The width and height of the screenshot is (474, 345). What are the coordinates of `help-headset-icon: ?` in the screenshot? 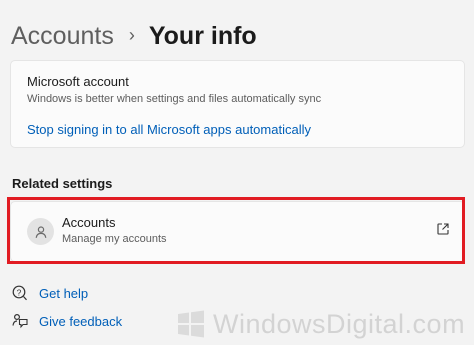 It's located at (20, 293).